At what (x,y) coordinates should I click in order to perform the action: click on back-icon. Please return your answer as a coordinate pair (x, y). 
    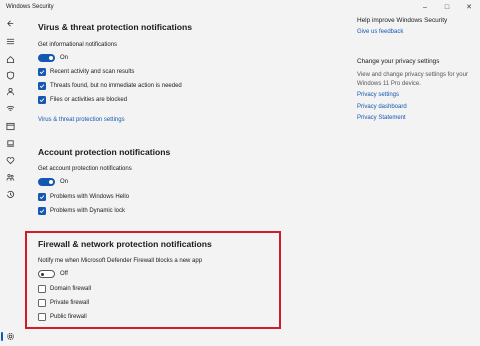
    Looking at the image, I should click on (10, 23).